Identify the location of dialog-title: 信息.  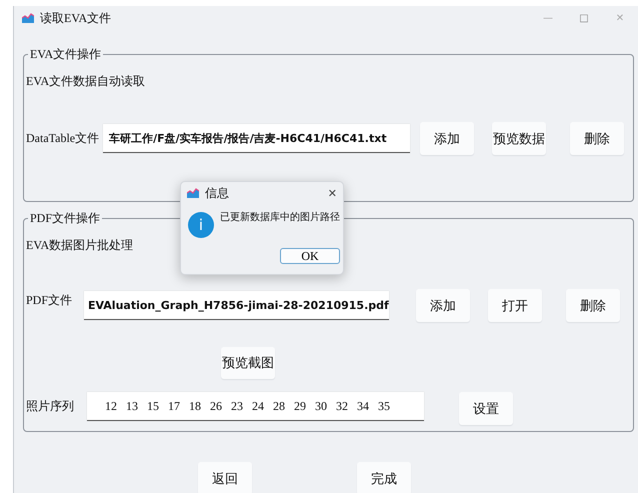
(217, 193).